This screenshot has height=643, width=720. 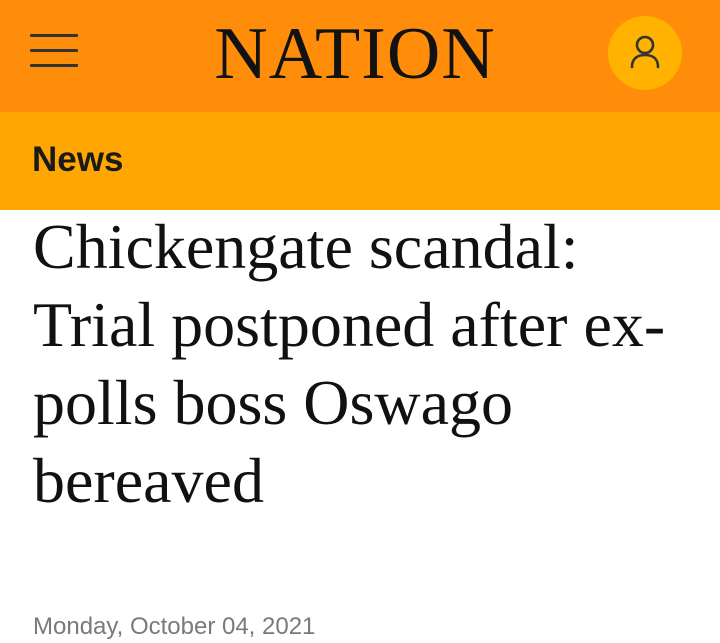 I want to click on user-icon, so click(x=645, y=52).